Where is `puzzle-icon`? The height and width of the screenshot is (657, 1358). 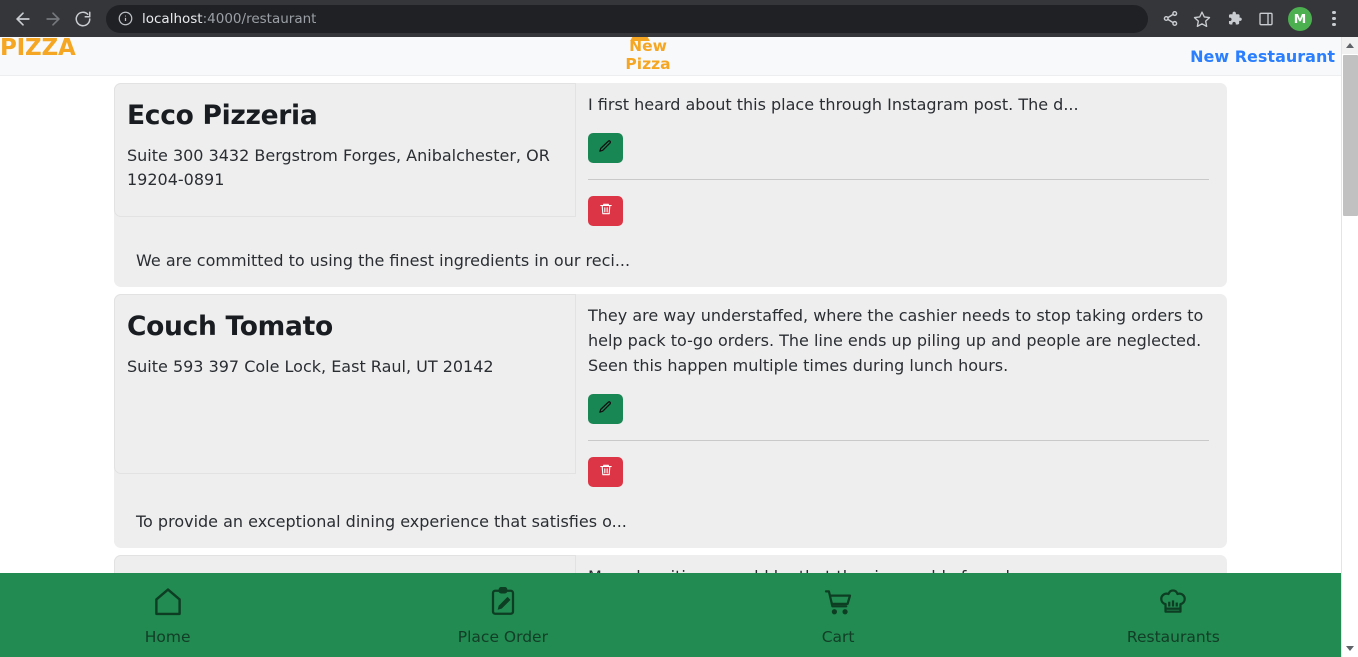
puzzle-icon is located at coordinates (1234, 19).